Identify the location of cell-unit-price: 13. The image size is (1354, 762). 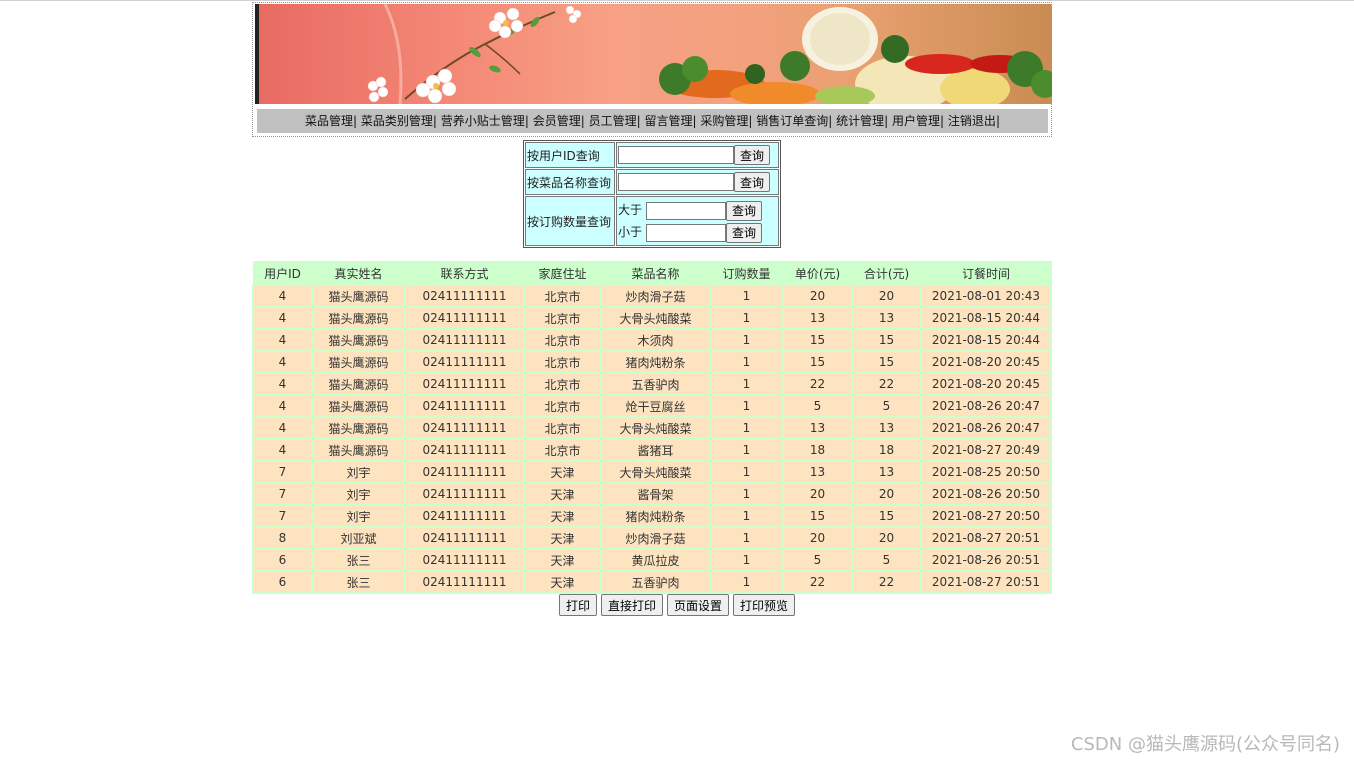
(817, 318).